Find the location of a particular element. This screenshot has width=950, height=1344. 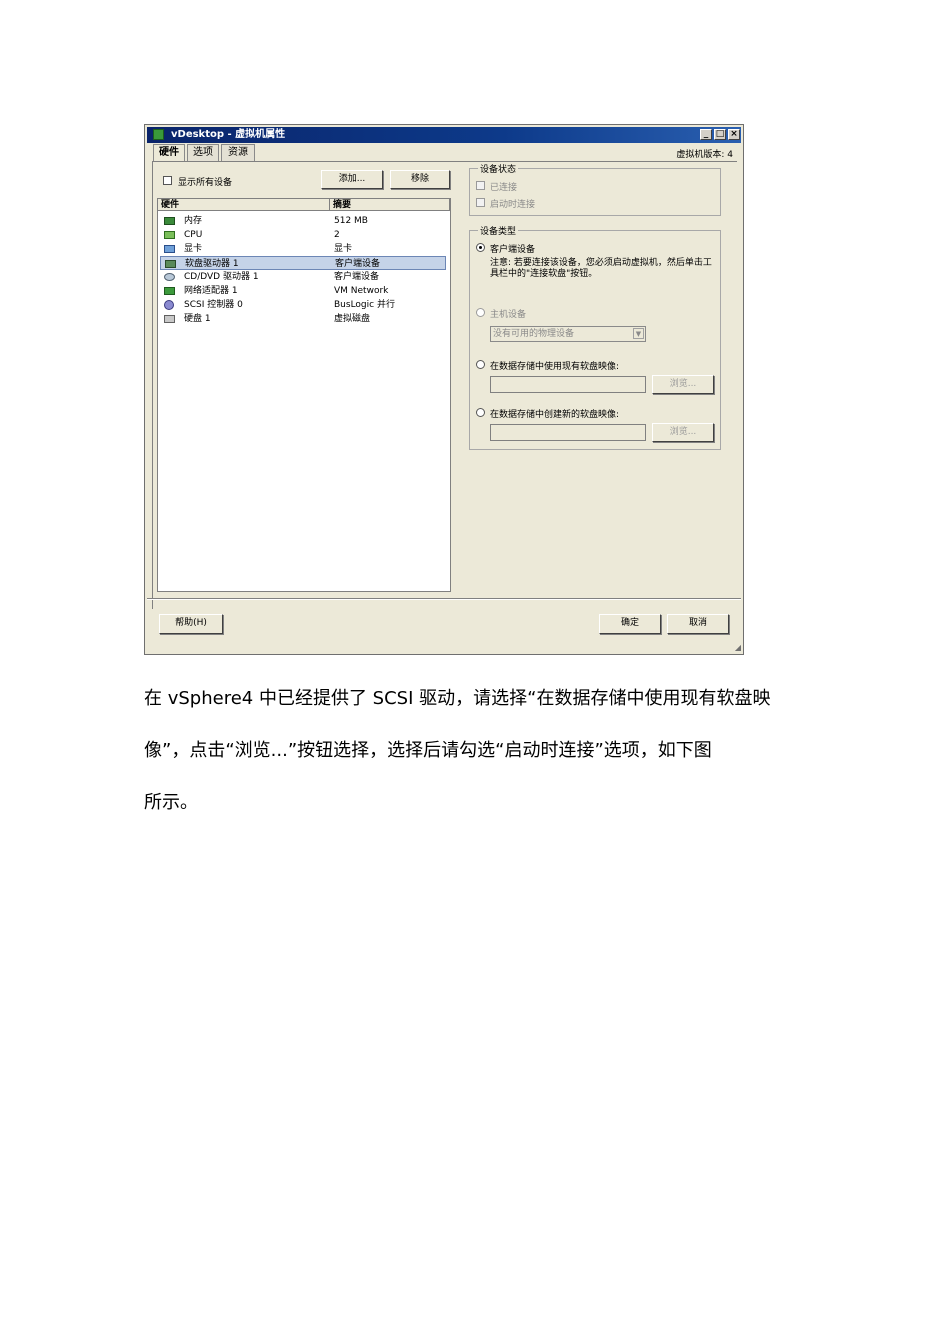

instruction-line-2: 像”，点击“浏览...”按钮选择，选择后请勾选“启动时连接”选项，如下图 is located at coordinates (428, 750).